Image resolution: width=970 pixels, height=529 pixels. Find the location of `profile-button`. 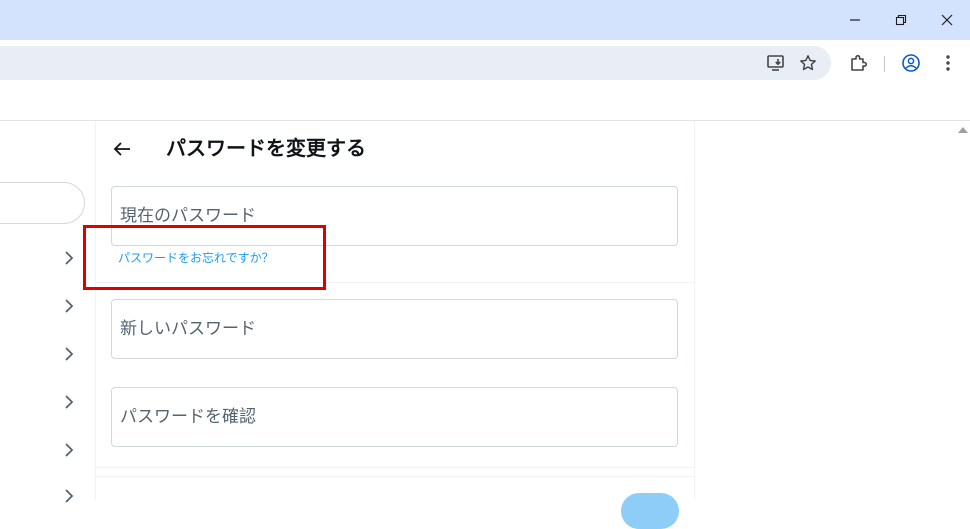

profile-button is located at coordinates (911, 63).